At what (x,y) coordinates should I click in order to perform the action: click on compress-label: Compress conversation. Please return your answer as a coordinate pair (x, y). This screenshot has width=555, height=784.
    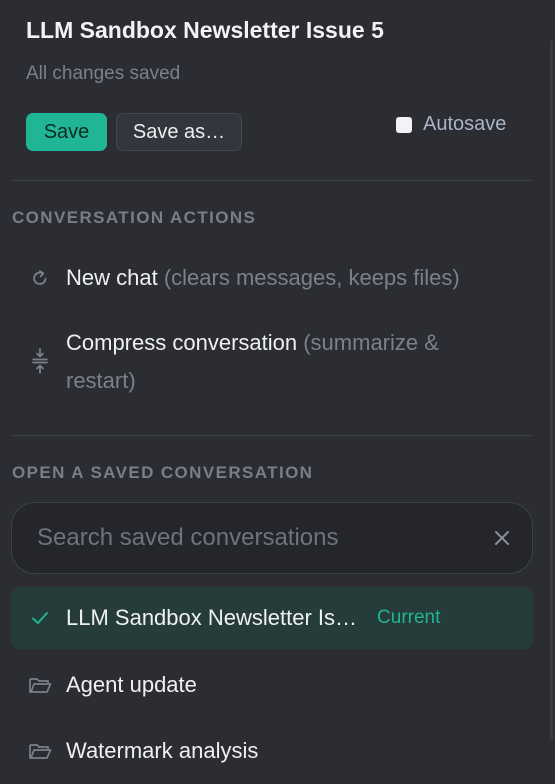
    Looking at the image, I should click on (182, 342).